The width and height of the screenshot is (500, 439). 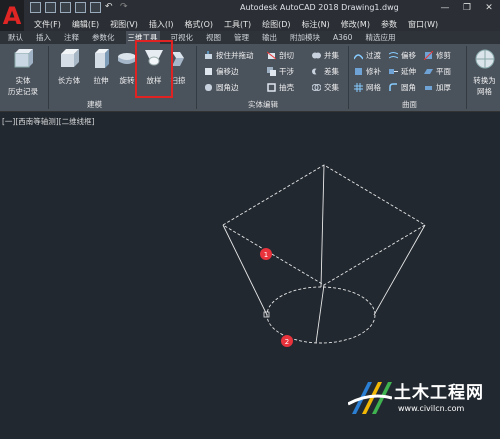 I want to click on restore-button: ❐, so click(x=467, y=8).